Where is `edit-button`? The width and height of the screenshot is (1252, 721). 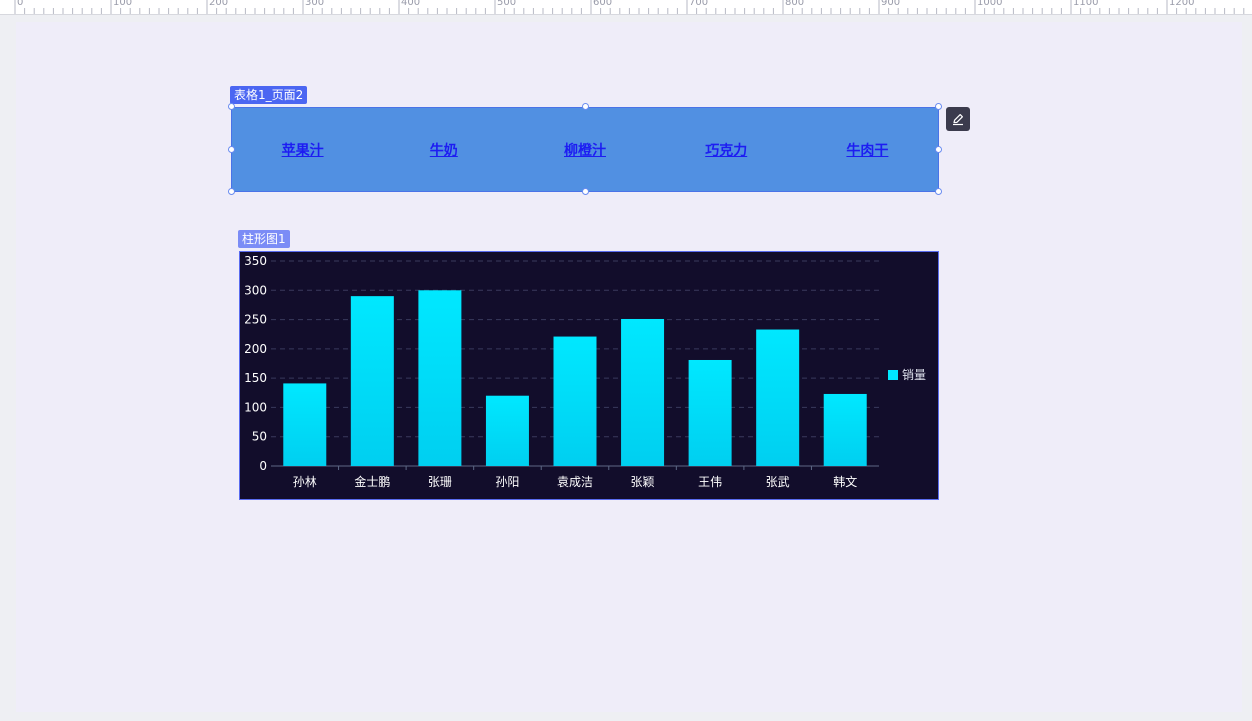
edit-button is located at coordinates (958, 119).